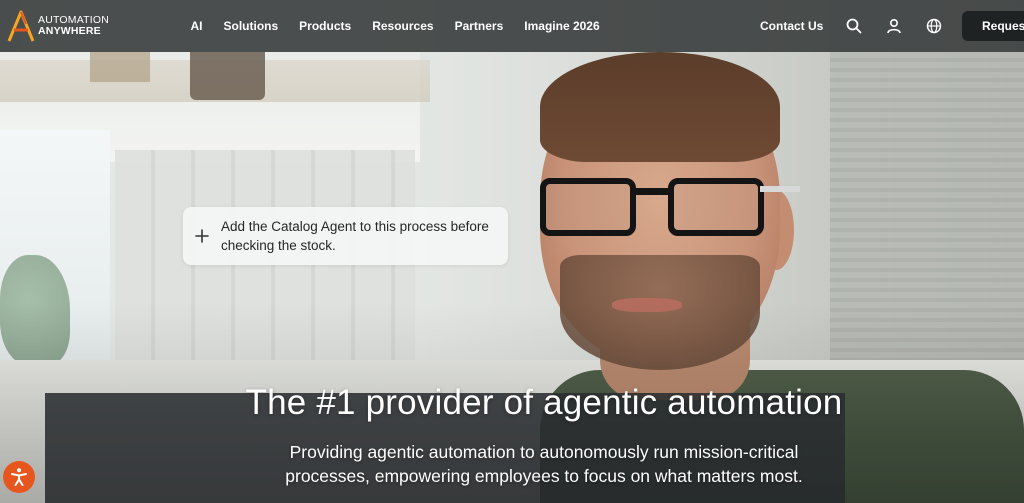 This screenshot has height=503, width=1024. Describe the element at coordinates (202, 236) in the screenshot. I see `plus-icon` at that location.